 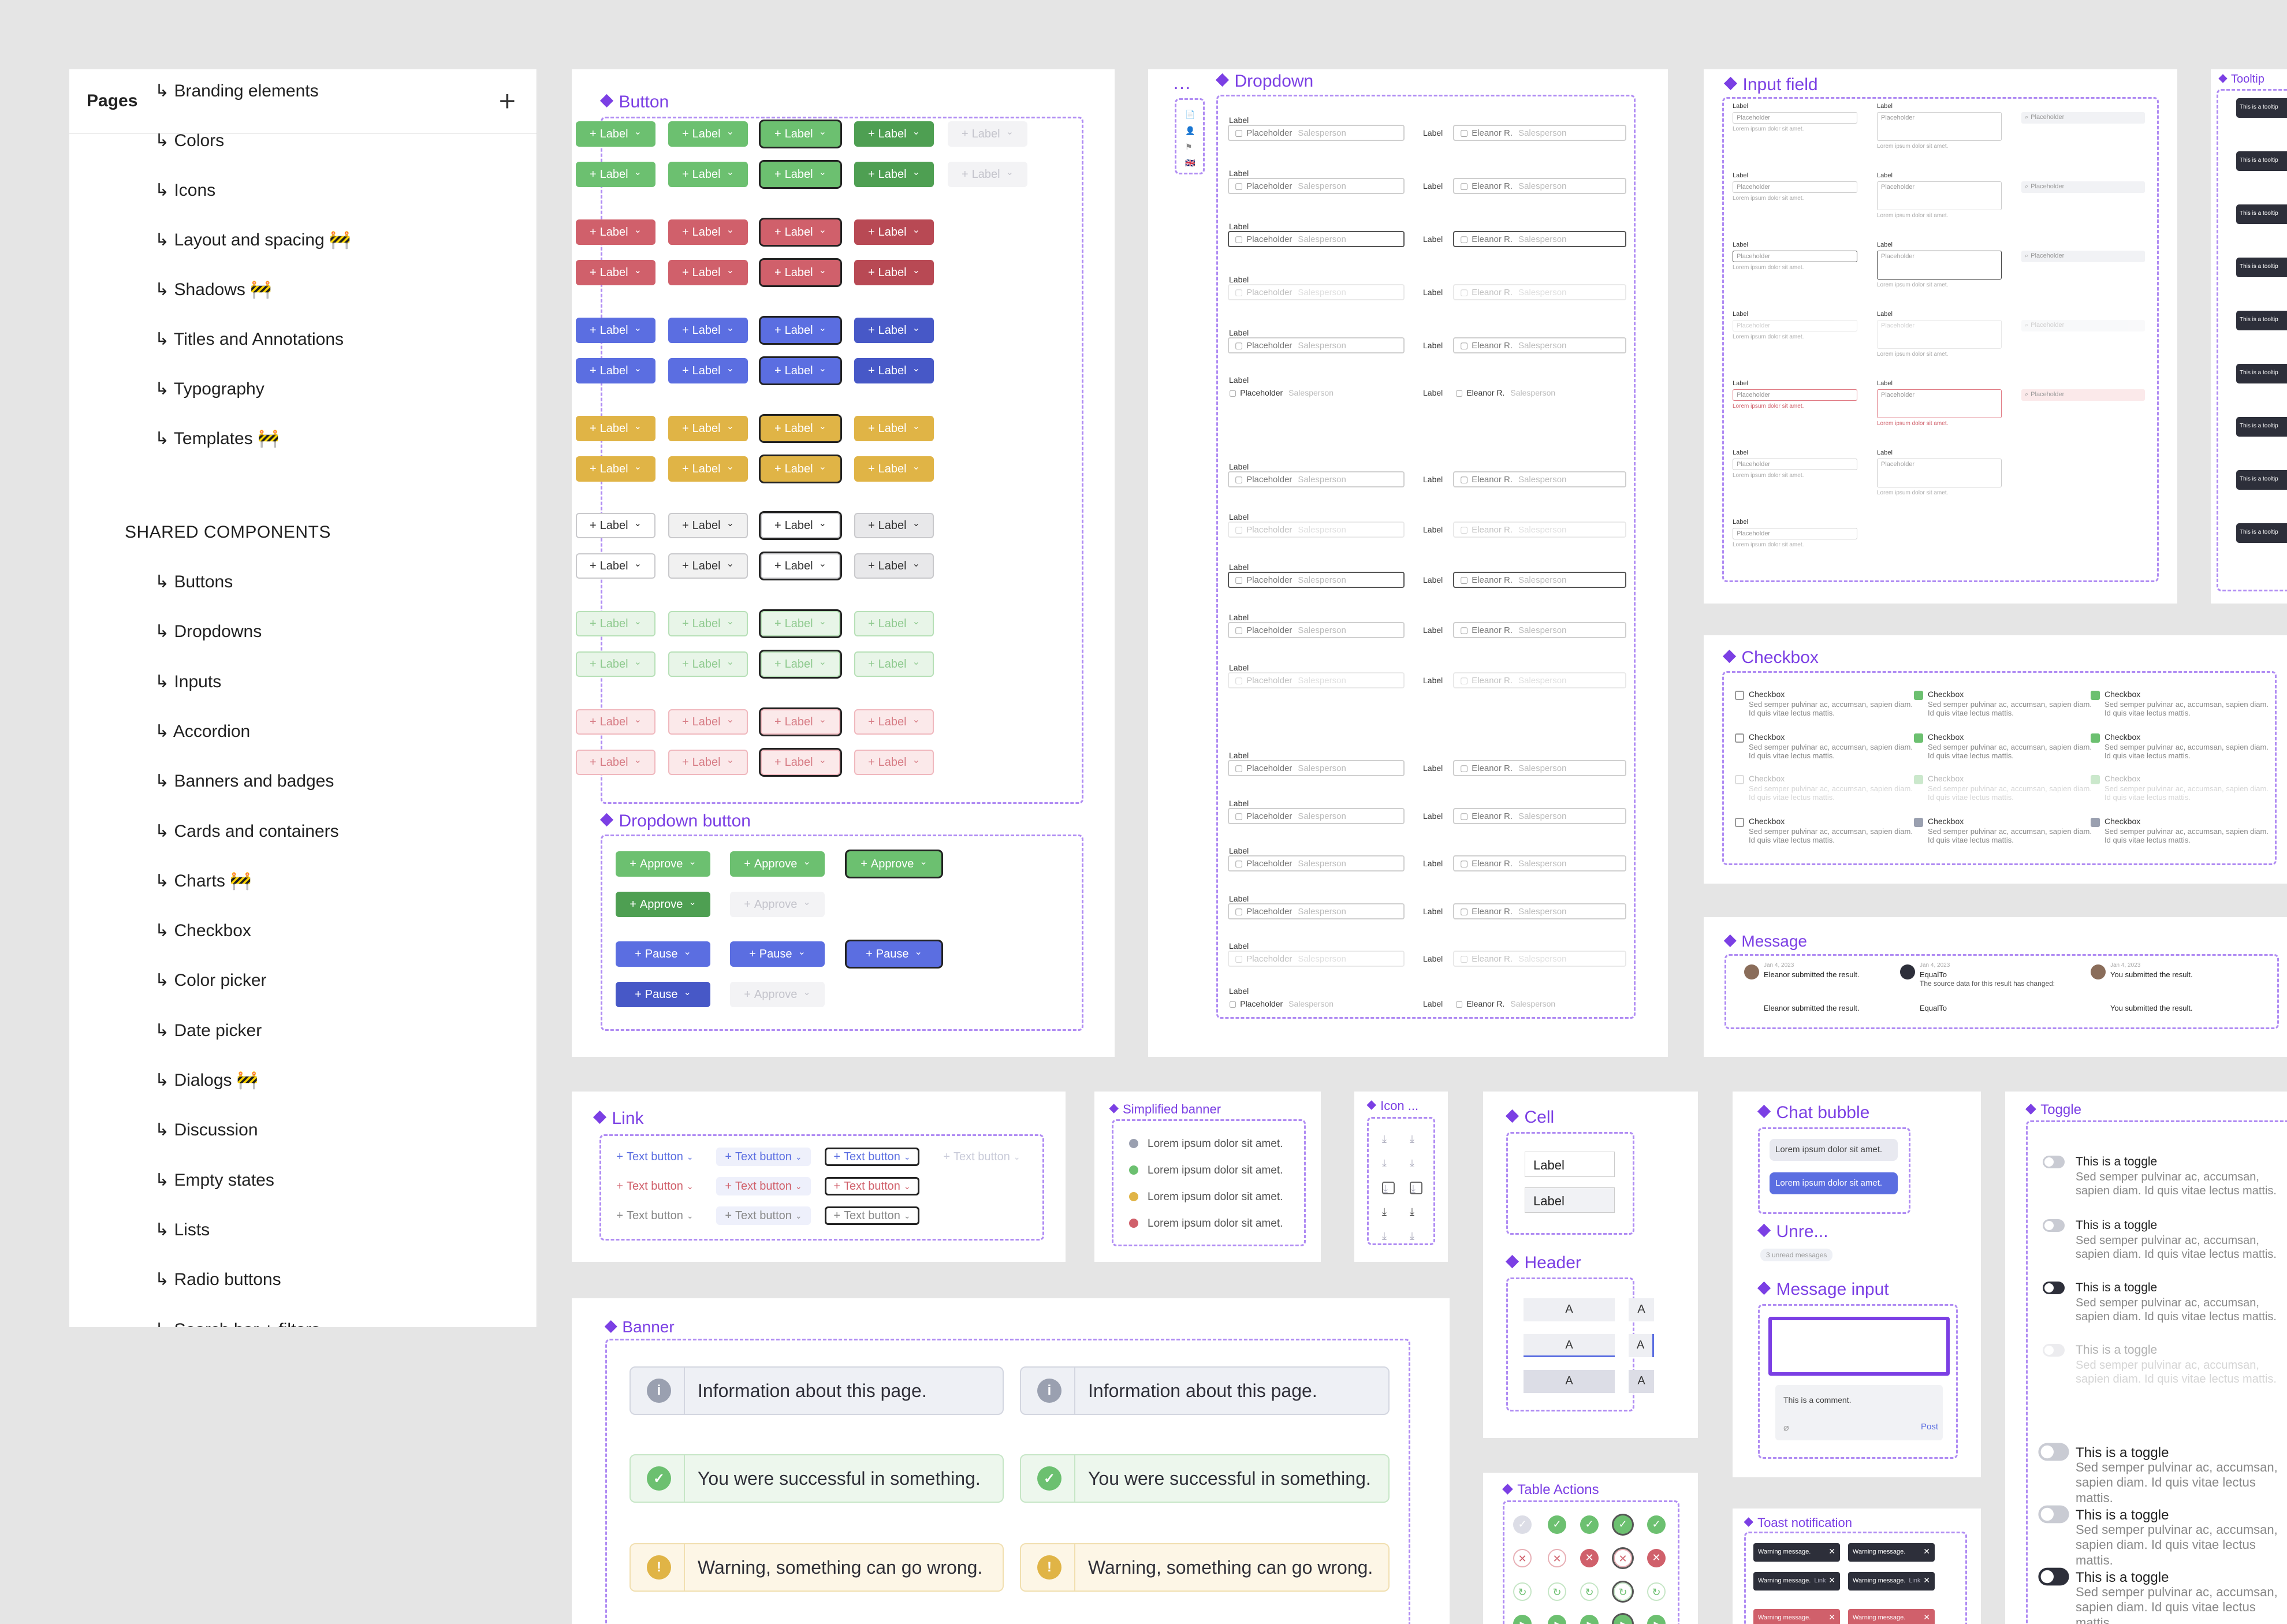 I want to click on sidebar-item: ↳ Dropdowns, so click(x=208, y=631).